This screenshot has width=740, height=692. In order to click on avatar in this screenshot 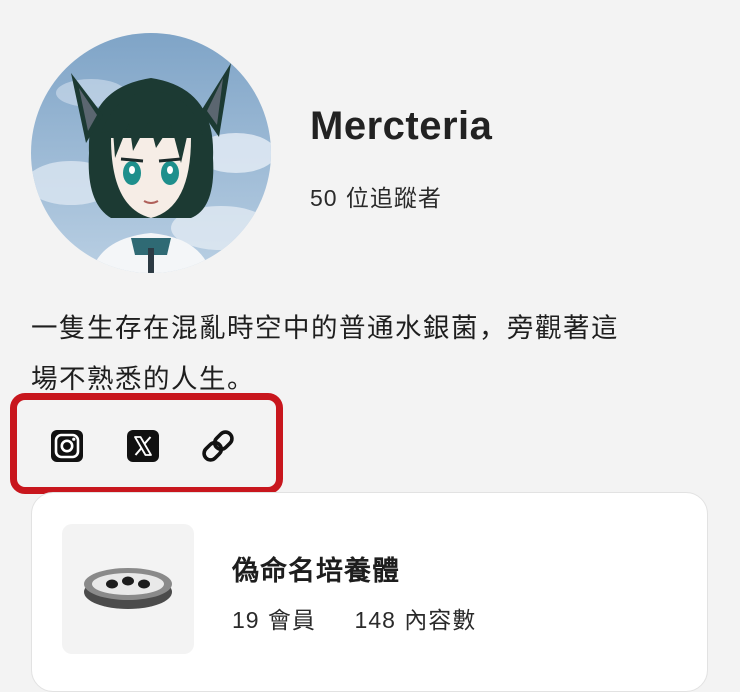, I will do `click(151, 153)`.